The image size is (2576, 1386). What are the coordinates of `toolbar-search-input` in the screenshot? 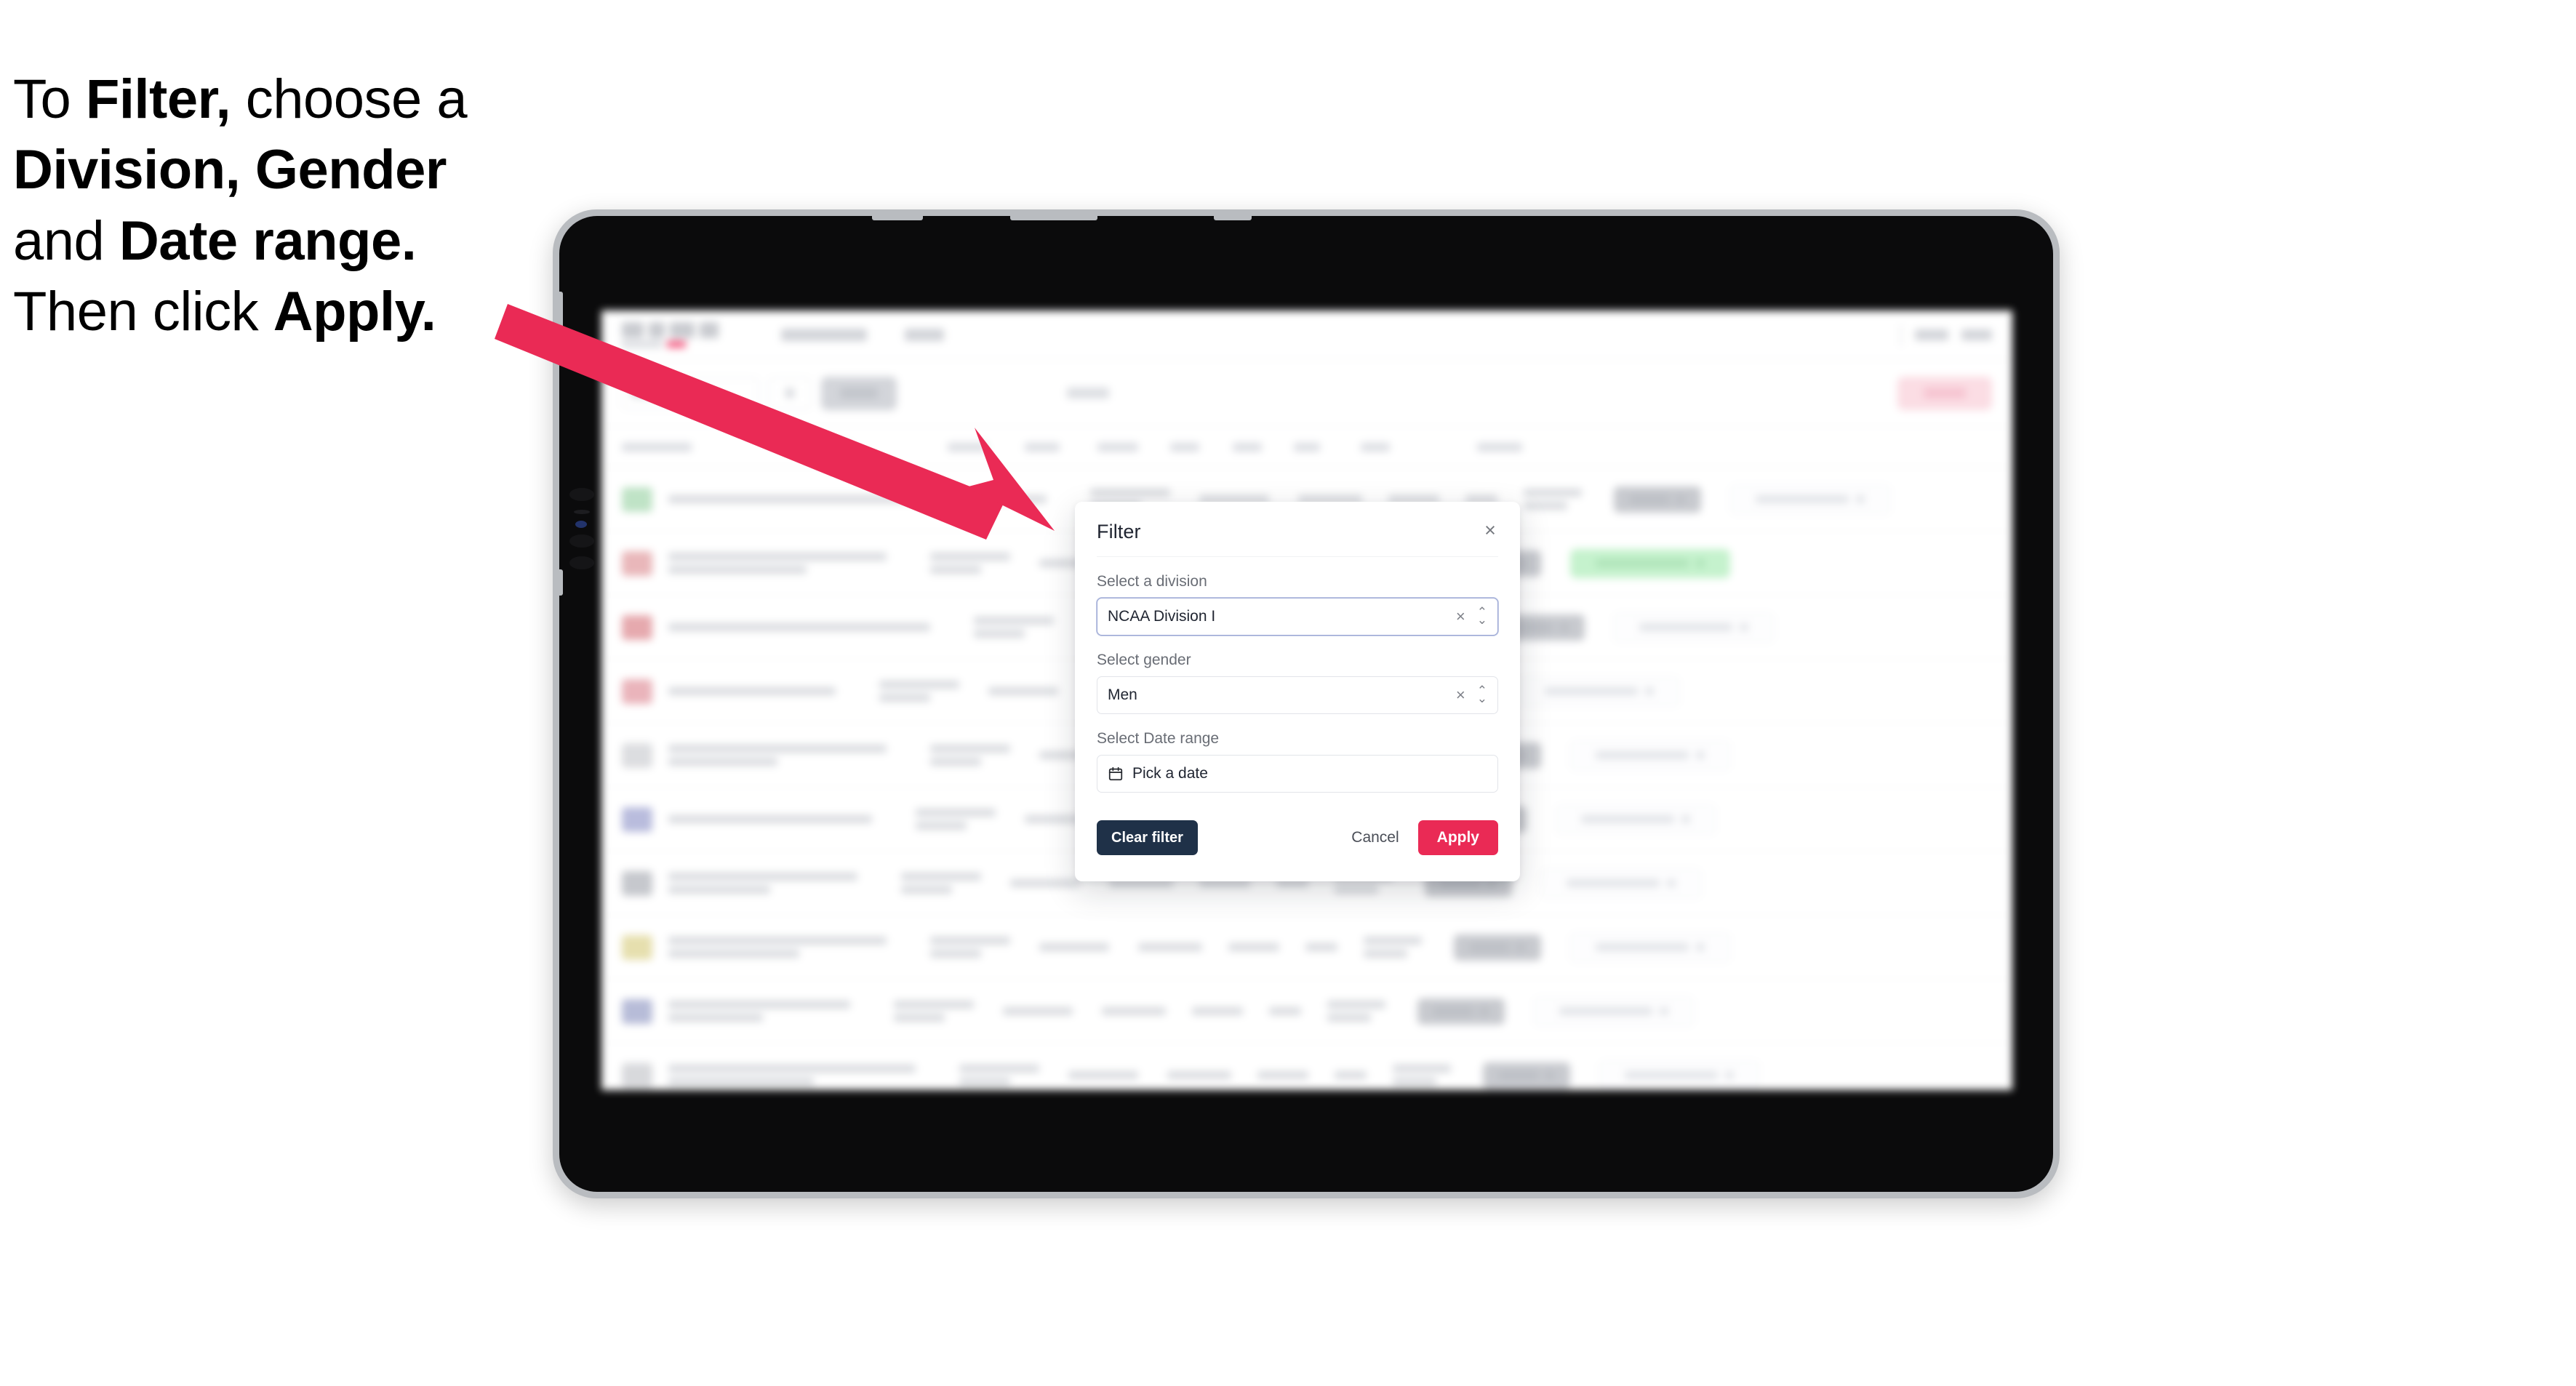 It's located at (1088, 393).